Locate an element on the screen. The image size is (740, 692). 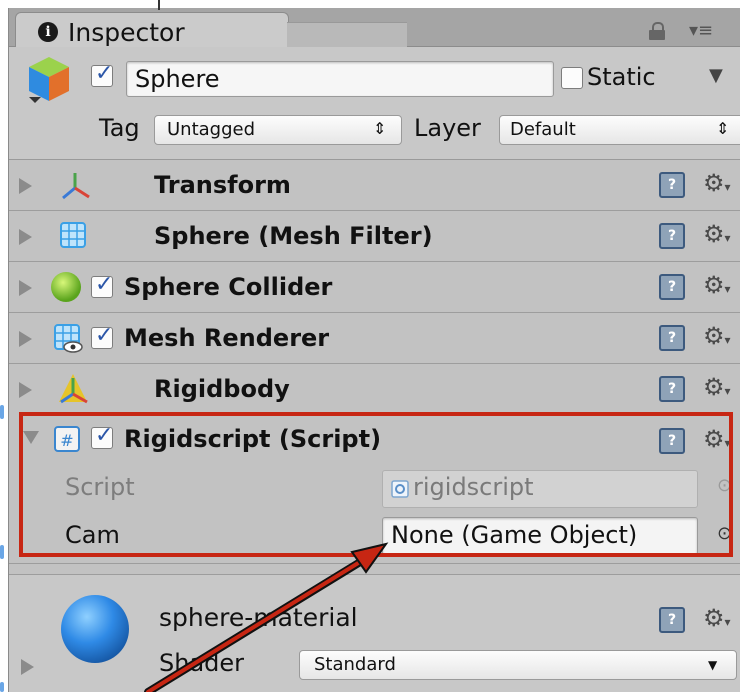
component-rigidbody: Rigidbody ? ⚙▾ is located at coordinates (374, 389).